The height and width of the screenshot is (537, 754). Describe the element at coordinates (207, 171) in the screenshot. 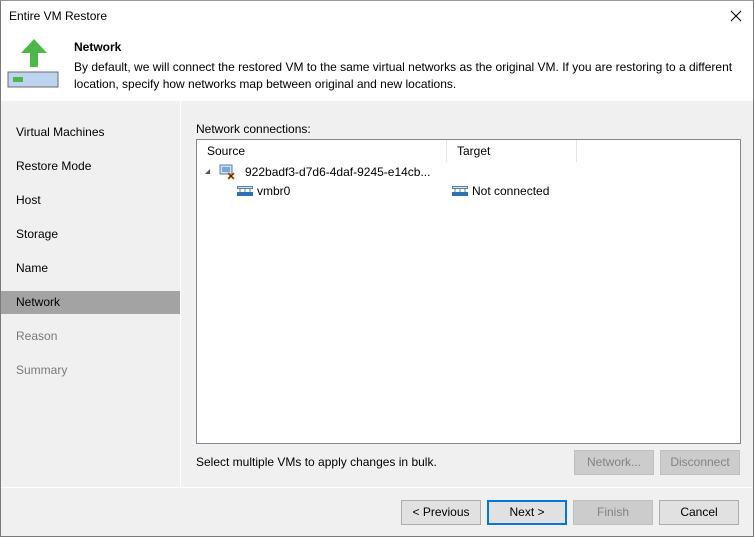

I see `expand-collapse-toggle` at that location.